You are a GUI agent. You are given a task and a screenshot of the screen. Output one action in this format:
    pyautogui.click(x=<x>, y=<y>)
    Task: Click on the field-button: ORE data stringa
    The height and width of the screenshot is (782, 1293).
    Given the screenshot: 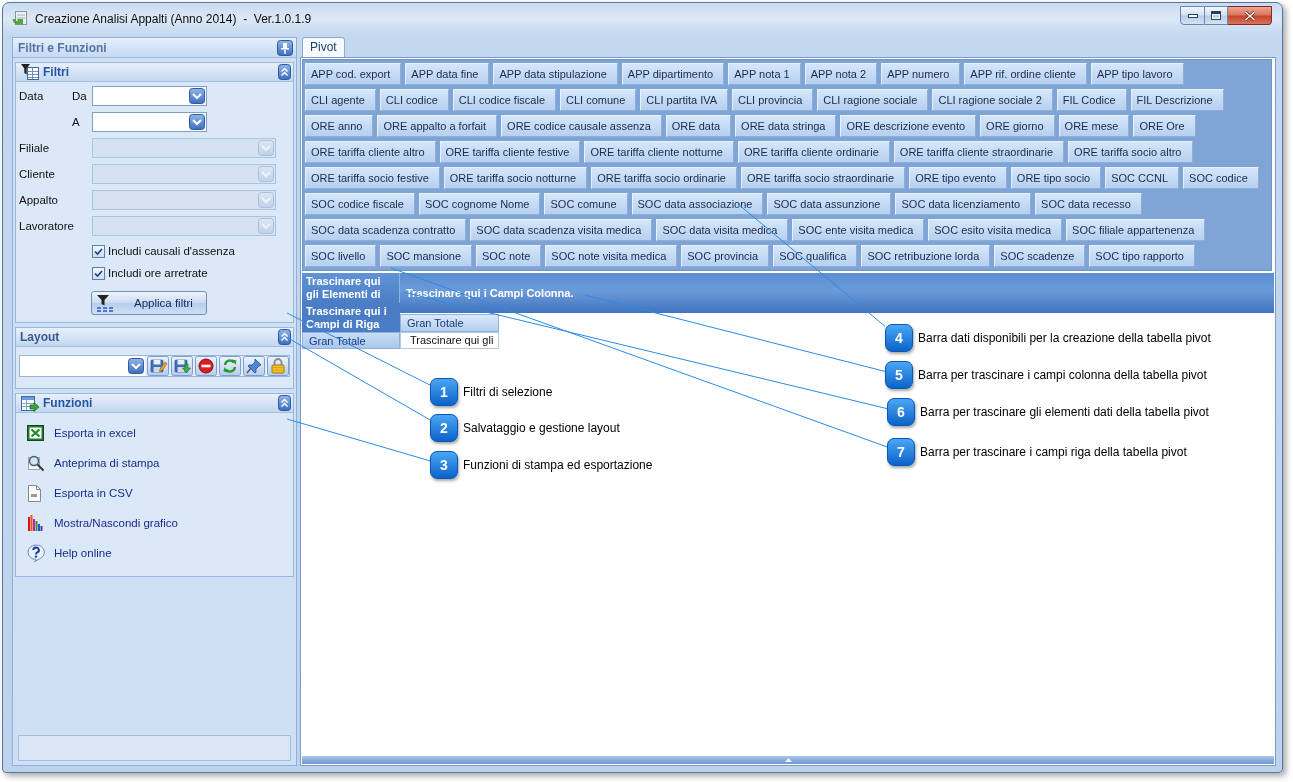 What is the action you would take?
    pyautogui.click(x=786, y=126)
    